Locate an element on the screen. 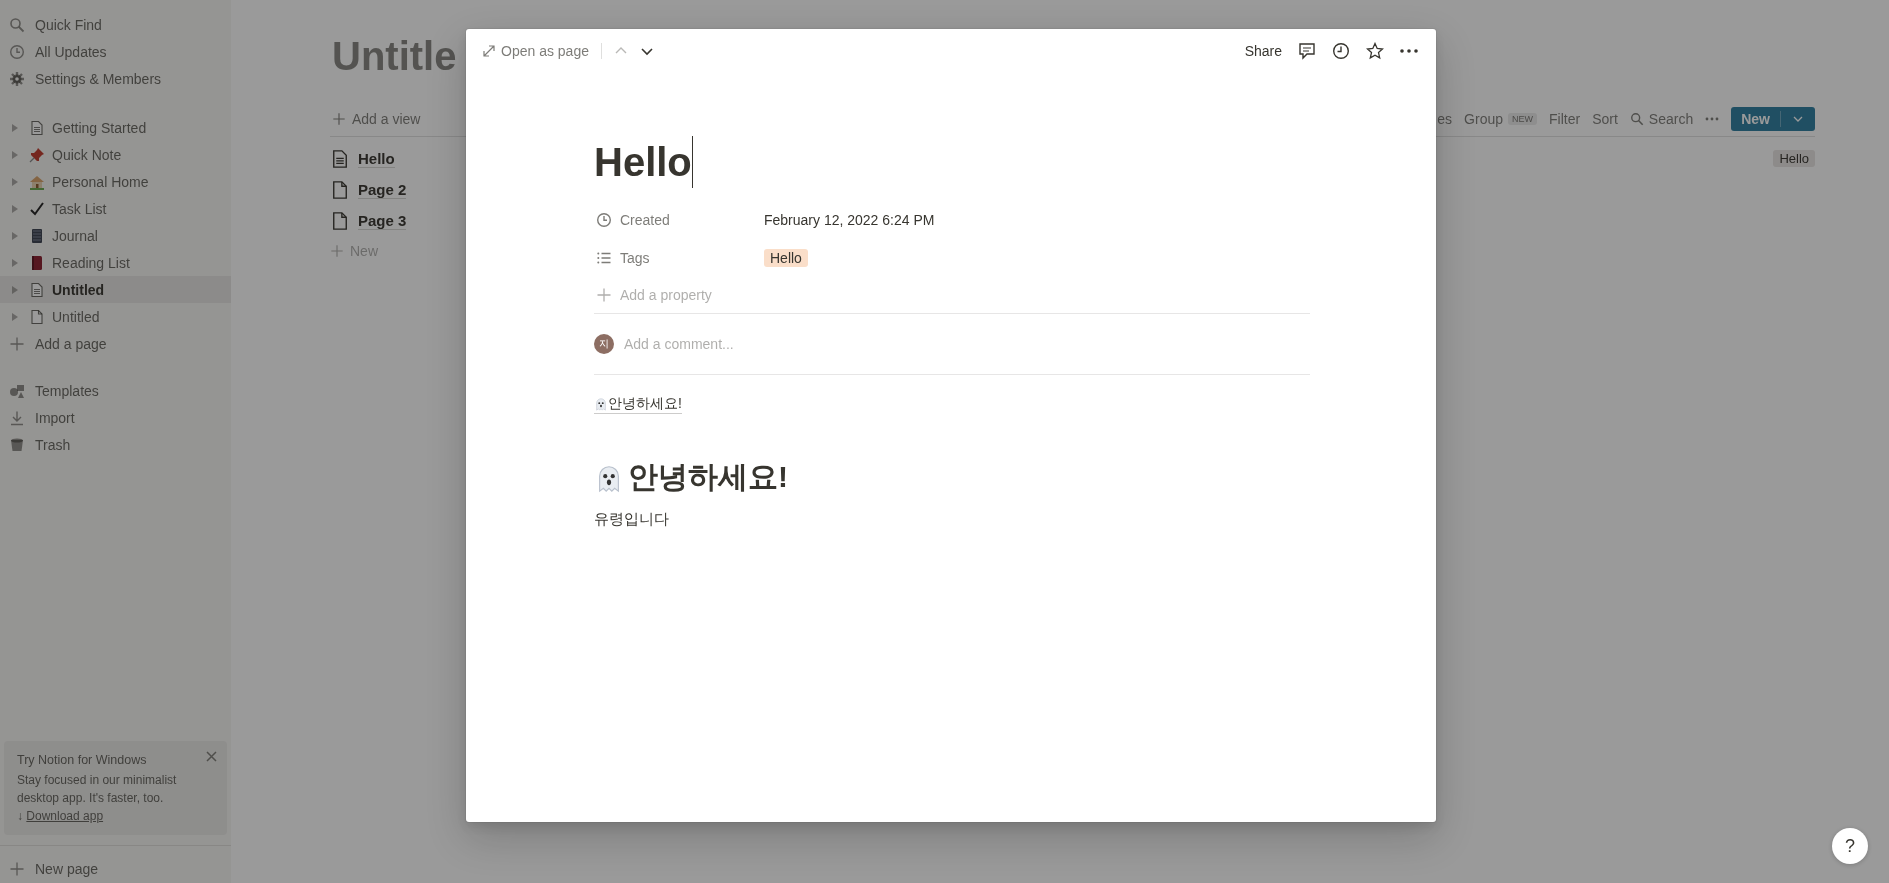 Image resolution: width=1889 pixels, height=883 pixels. heading: 안녕하세요! is located at coordinates (708, 477).